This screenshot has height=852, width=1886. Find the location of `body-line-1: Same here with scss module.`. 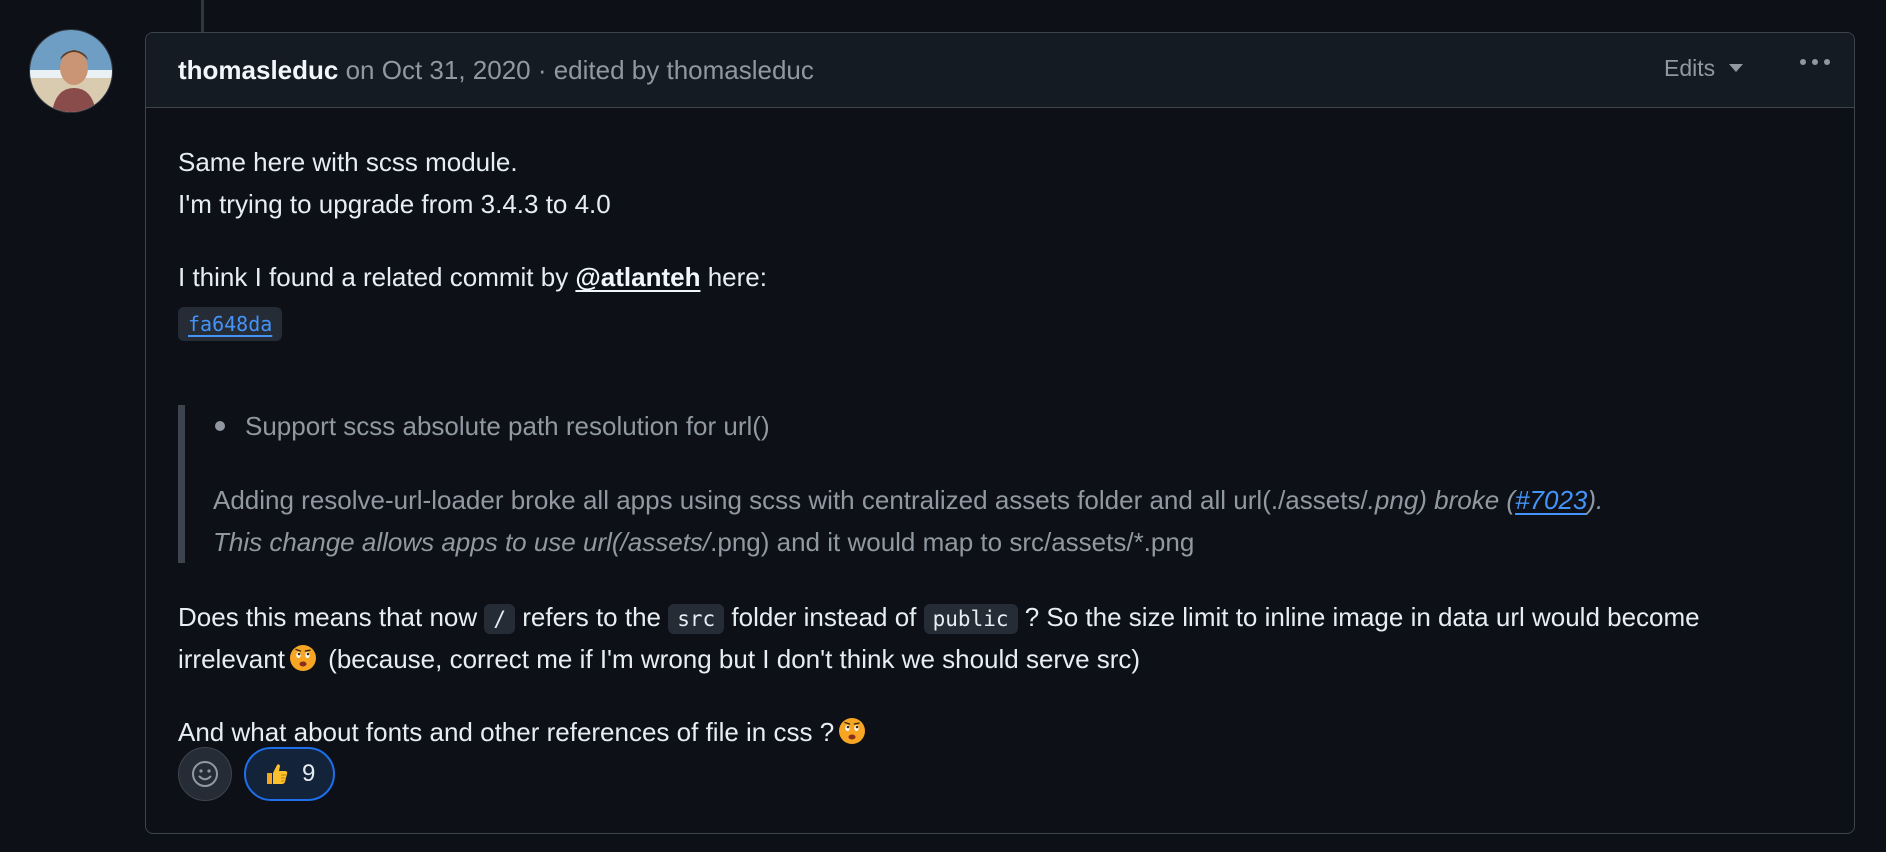

body-line-1: Same here with scss module. is located at coordinates (348, 162).